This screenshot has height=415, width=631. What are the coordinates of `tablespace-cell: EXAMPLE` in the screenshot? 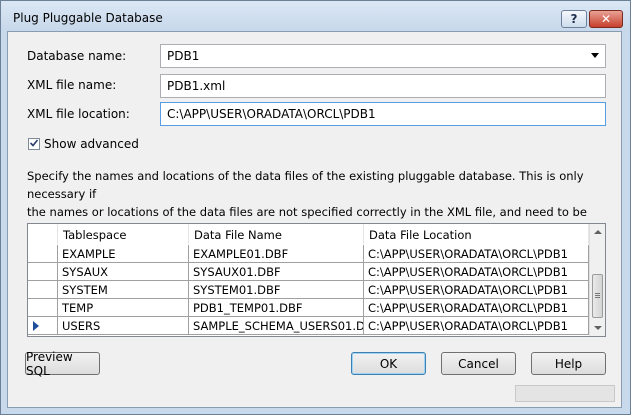 It's located at (123, 254).